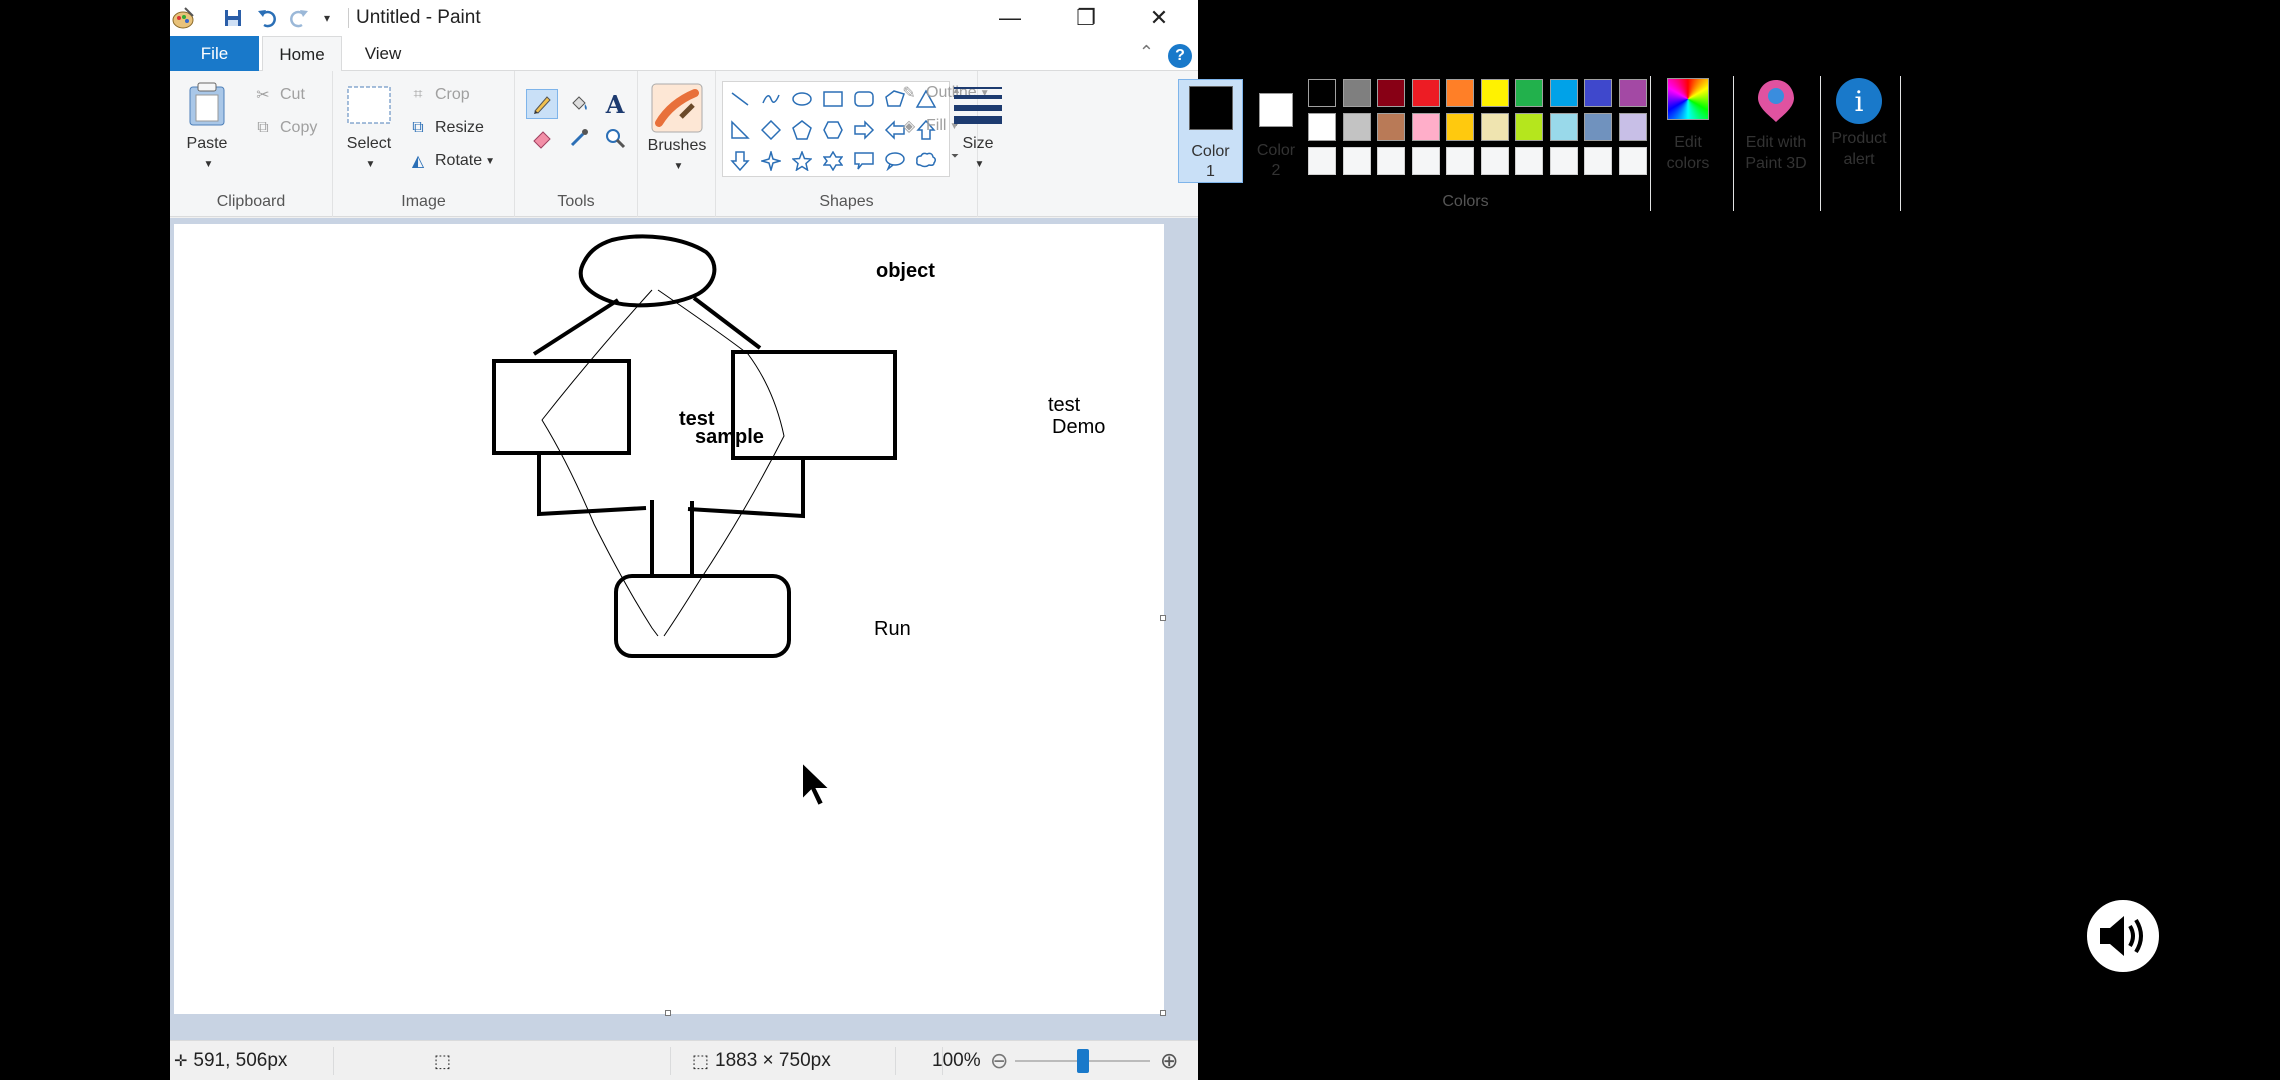  What do you see at coordinates (677, 130) in the screenshot?
I see `brushes-button: Brushes ▼` at bounding box center [677, 130].